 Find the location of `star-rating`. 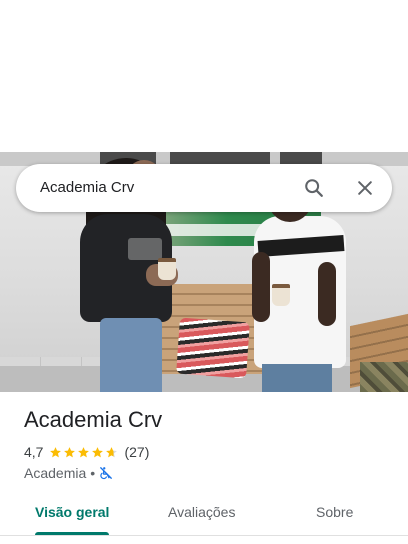

star-rating is located at coordinates (83, 452).